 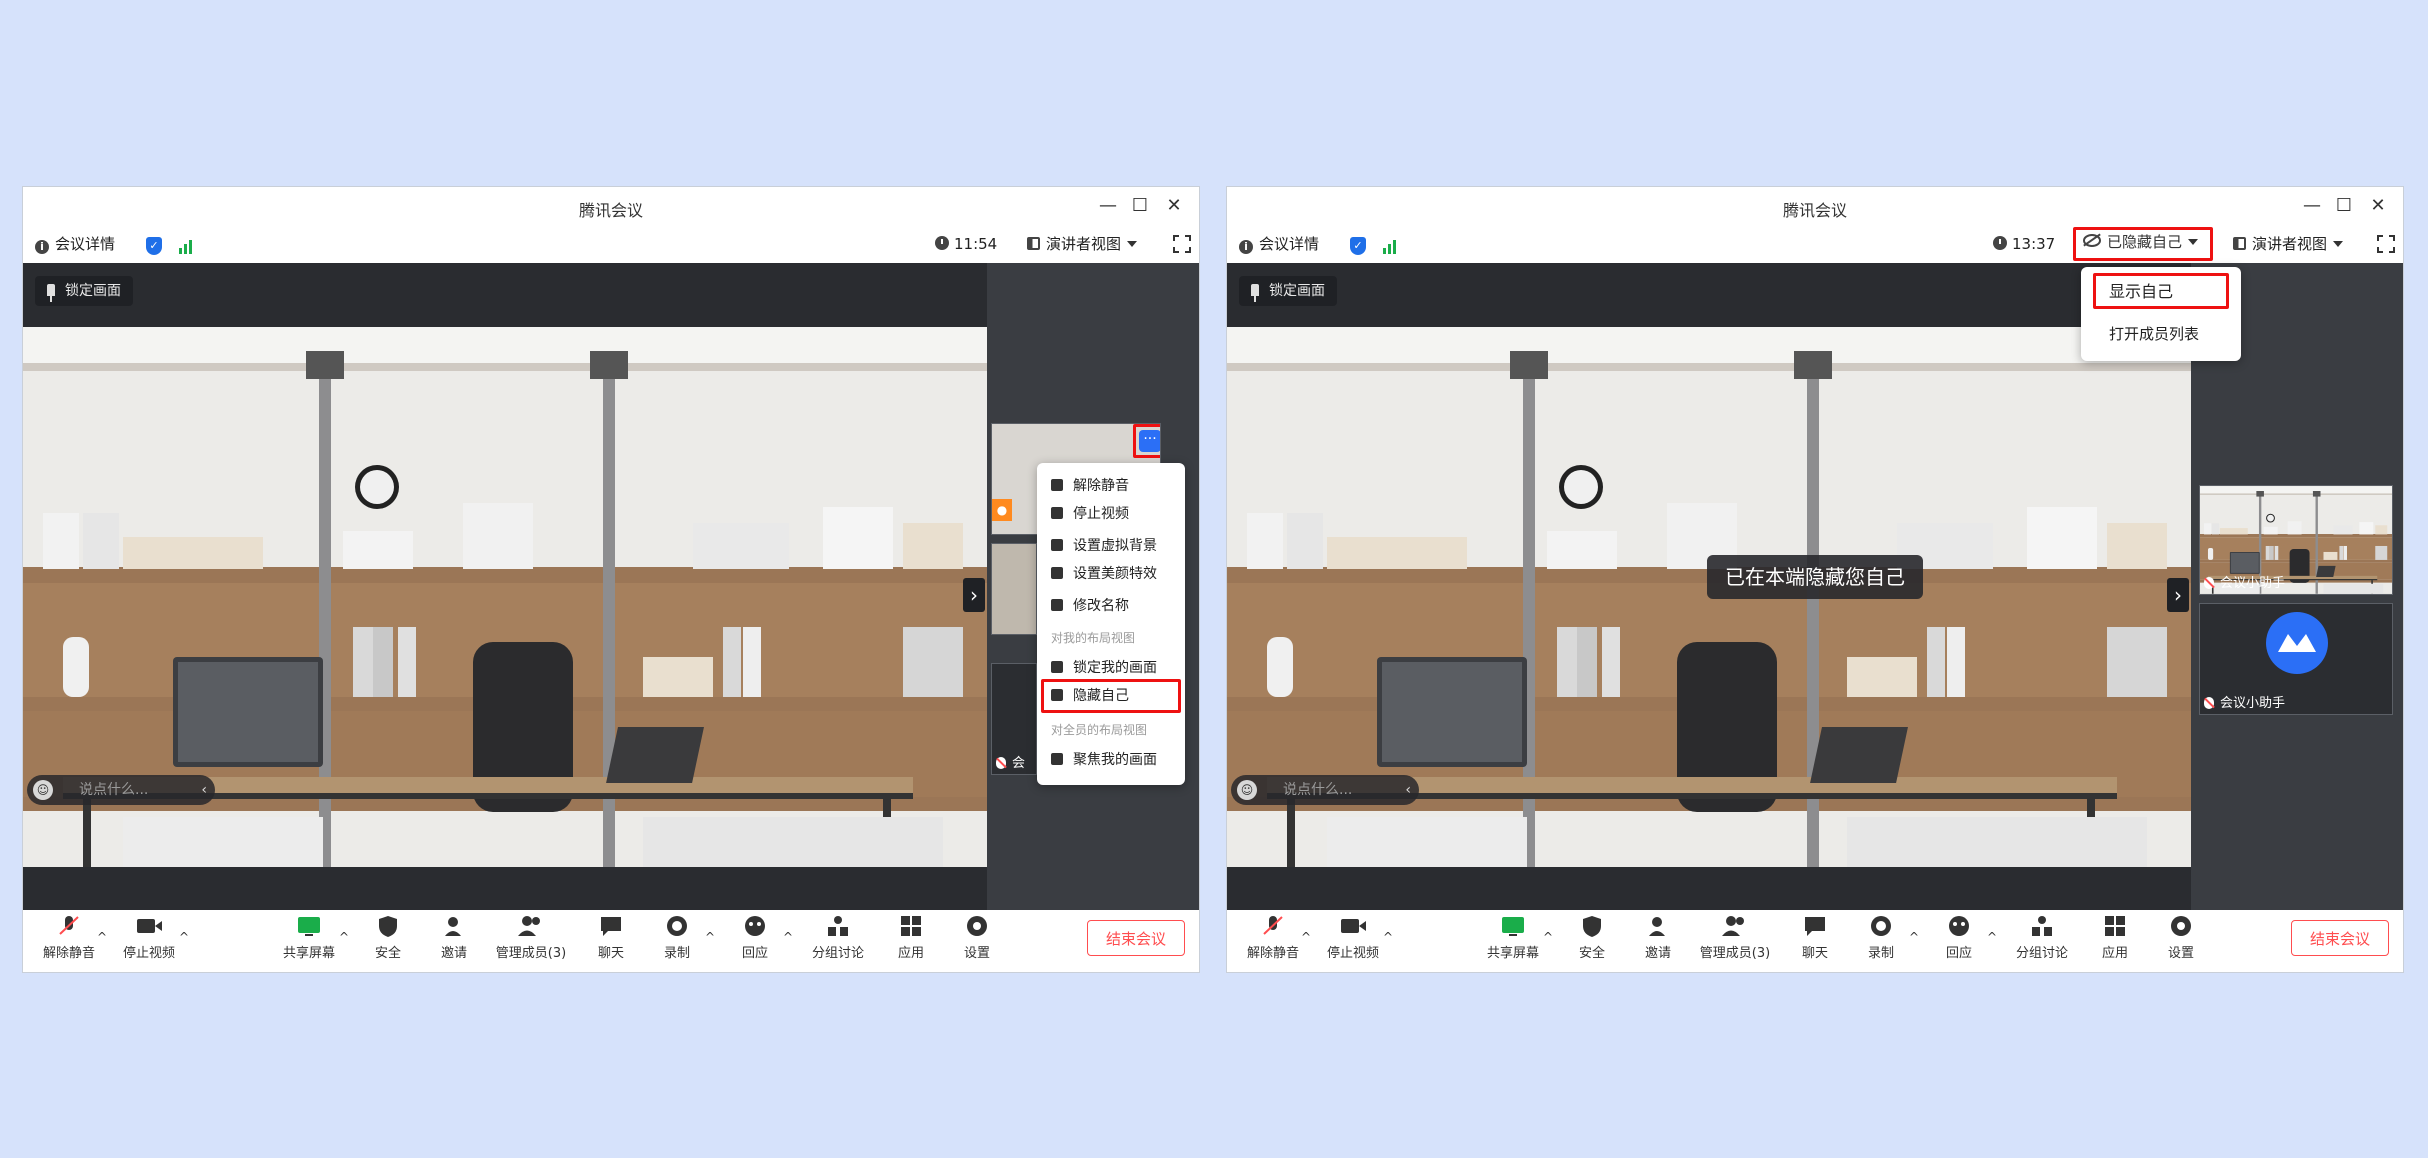 I want to click on open-member-list-item: 打开成员列表, so click(x=2154, y=334).